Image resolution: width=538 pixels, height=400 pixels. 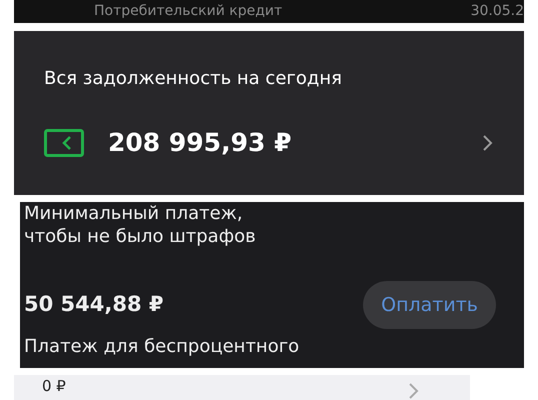 What do you see at coordinates (497, 12) in the screenshot?
I see `date-text: 30.05.2` at bounding box center [497, 12].